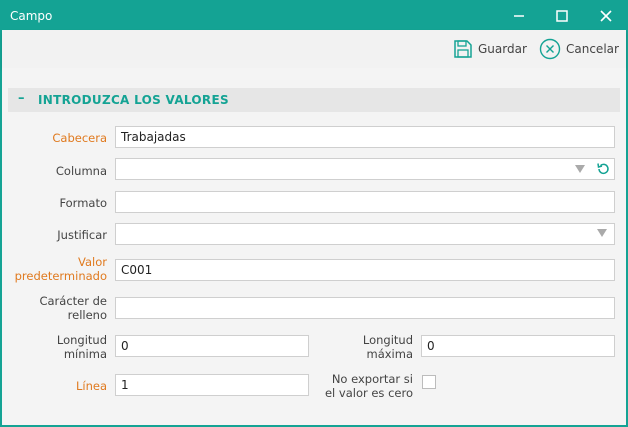  What do you see at coordinates (365, 137) in the screenshot?
I see `cabecera-input: Trabajadas` at bounding box center [365, 137].